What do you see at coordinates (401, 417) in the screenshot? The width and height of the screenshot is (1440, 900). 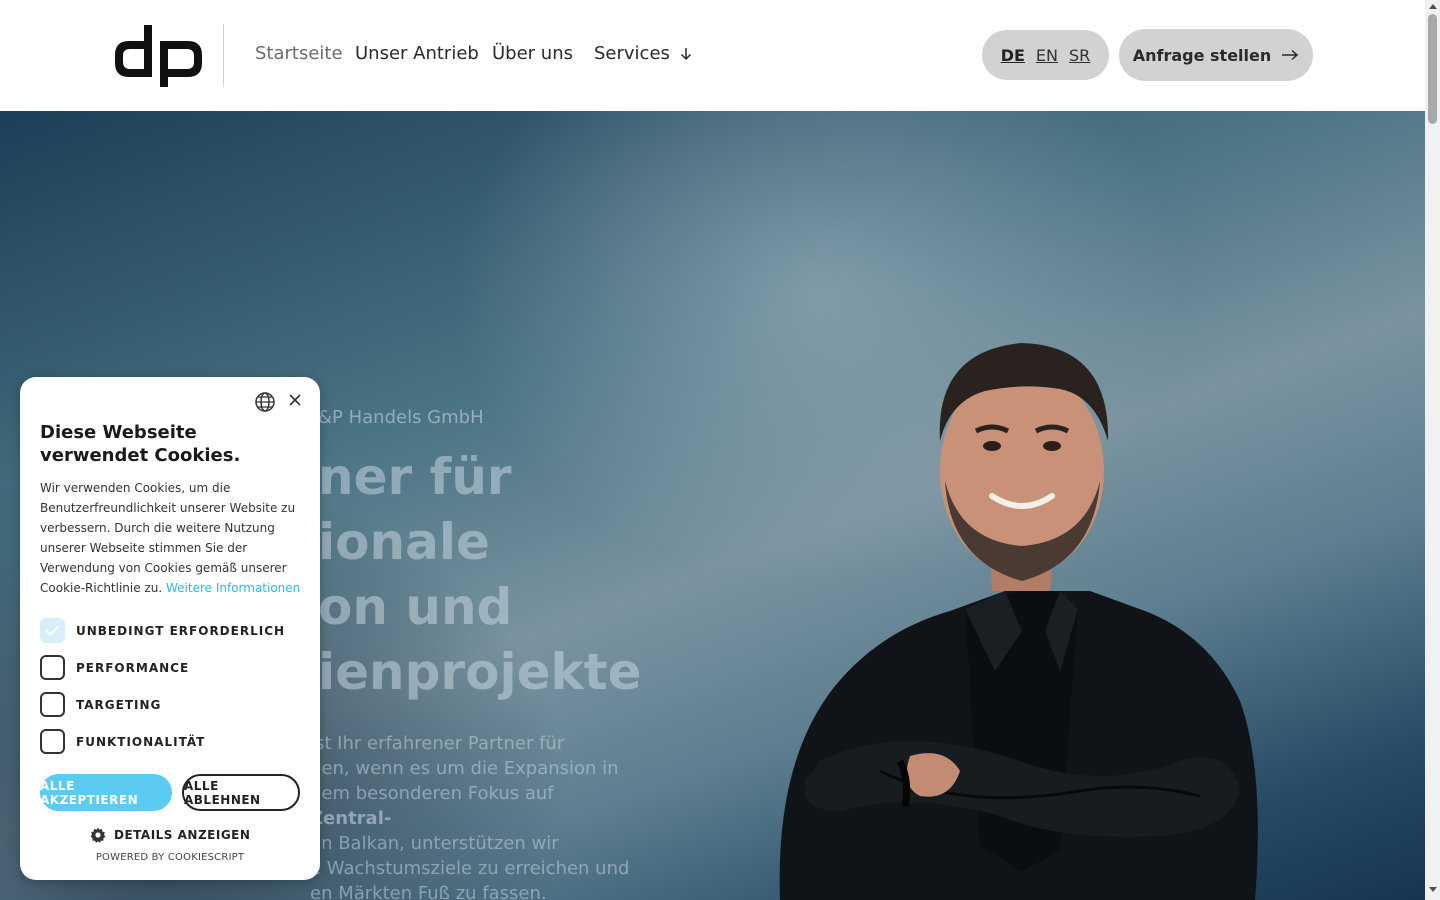 I see `hero-kicker: &P Handels GmbH` at bounding box center [401, 417].